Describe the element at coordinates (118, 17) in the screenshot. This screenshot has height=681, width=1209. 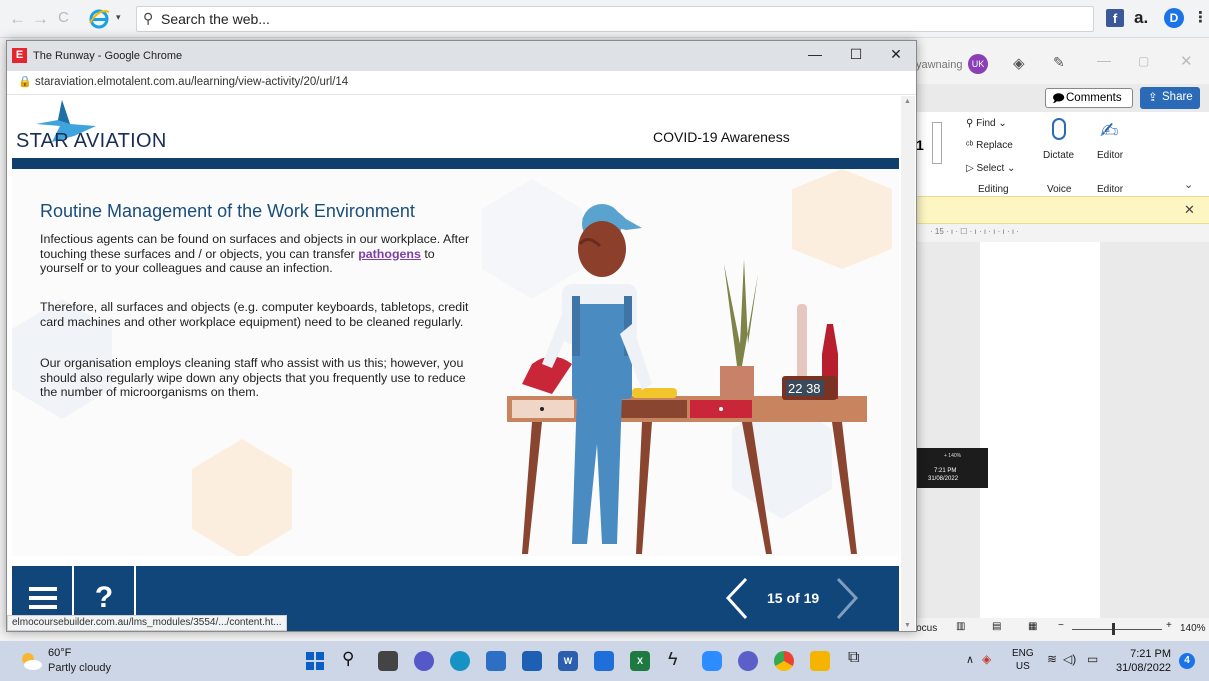
I see `ie-dropdown-icon: ▾` at that location.